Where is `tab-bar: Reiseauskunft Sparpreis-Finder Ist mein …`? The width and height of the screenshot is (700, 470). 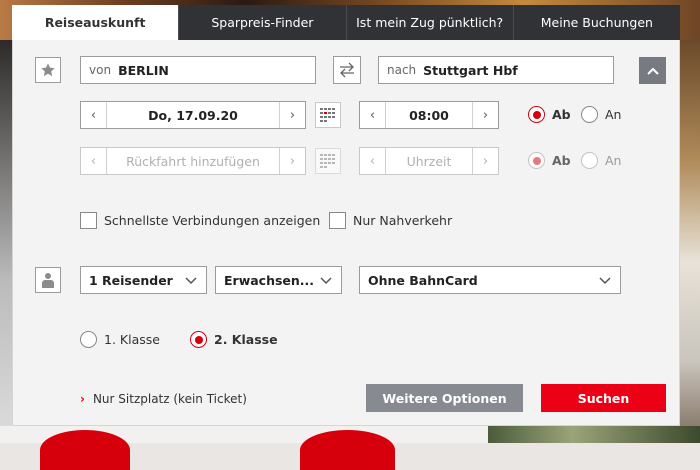 tab-bar: Reiseauskunft Sparpreis-Finder Ist mein … is located at coordinates (346, 23).